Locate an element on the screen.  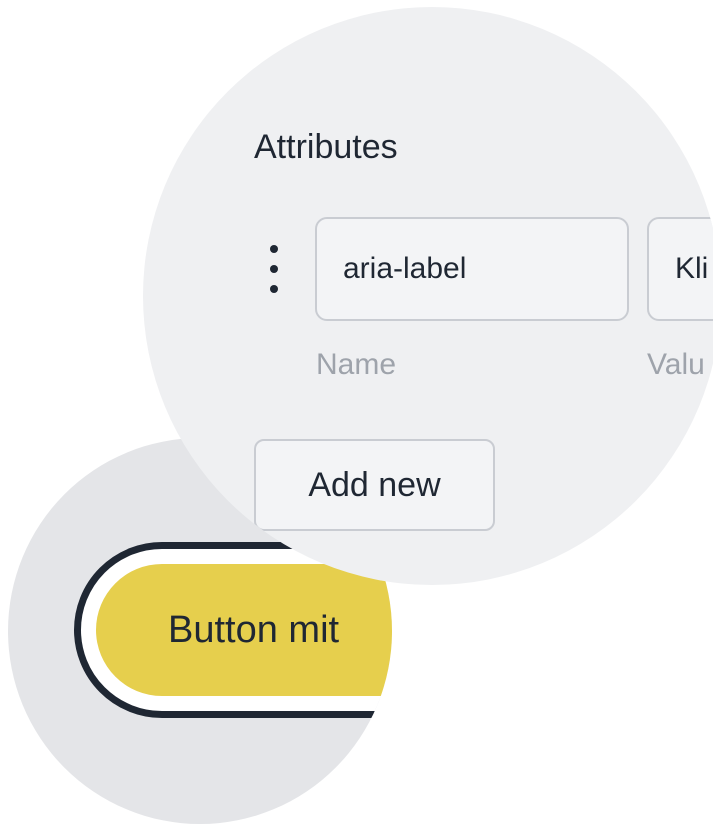
attribute-value-input: Kli is located at coordinates (680, 269).